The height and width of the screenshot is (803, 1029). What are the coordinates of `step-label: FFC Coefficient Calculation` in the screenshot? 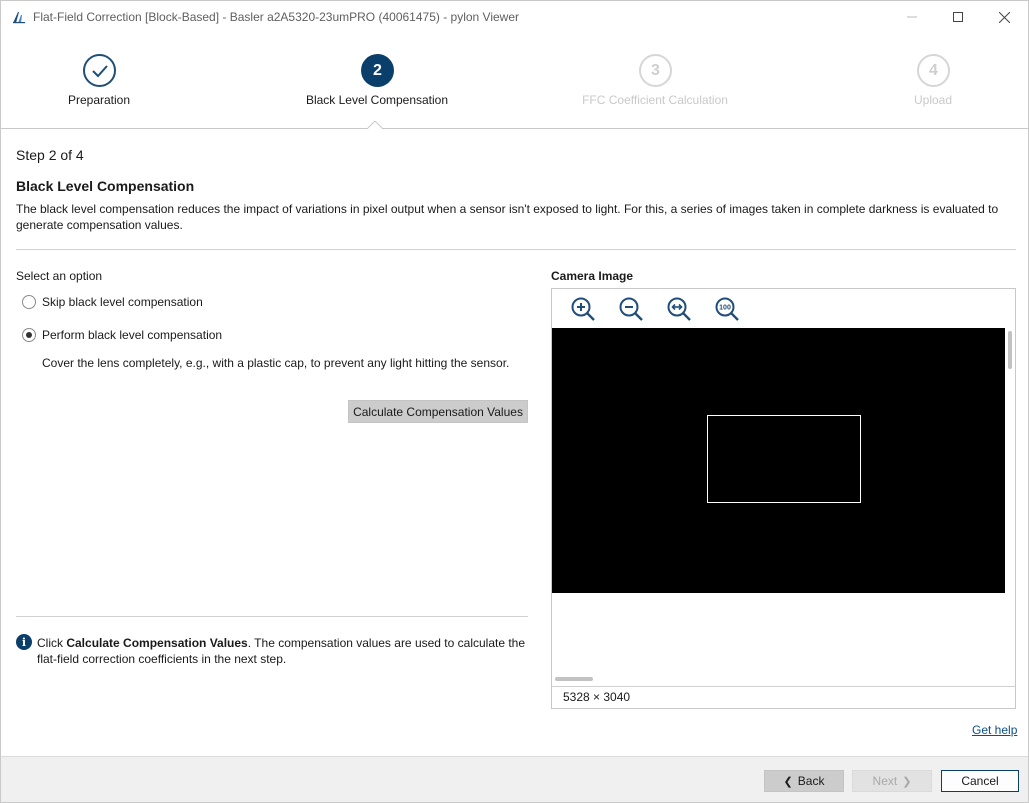 It's located at (655, 100).